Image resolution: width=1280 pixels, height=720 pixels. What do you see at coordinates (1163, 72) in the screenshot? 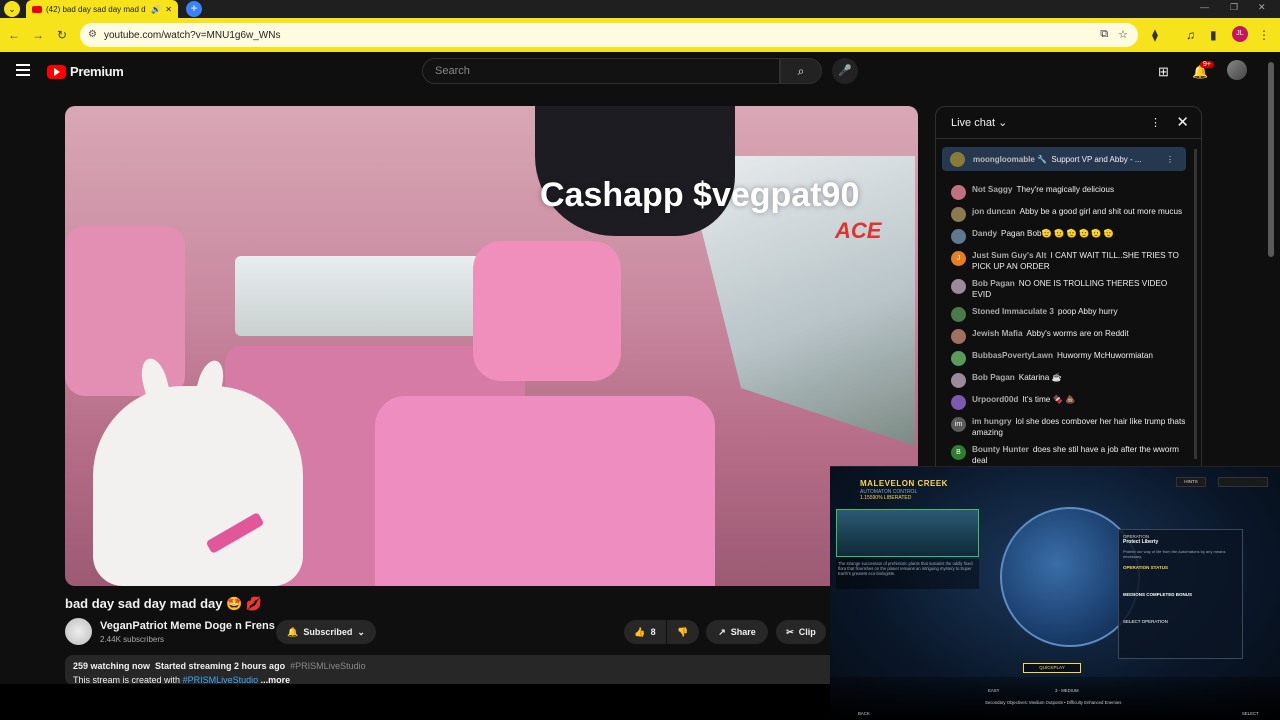
I see `create-icon: ⊞` at bounding box center [1163, 72].